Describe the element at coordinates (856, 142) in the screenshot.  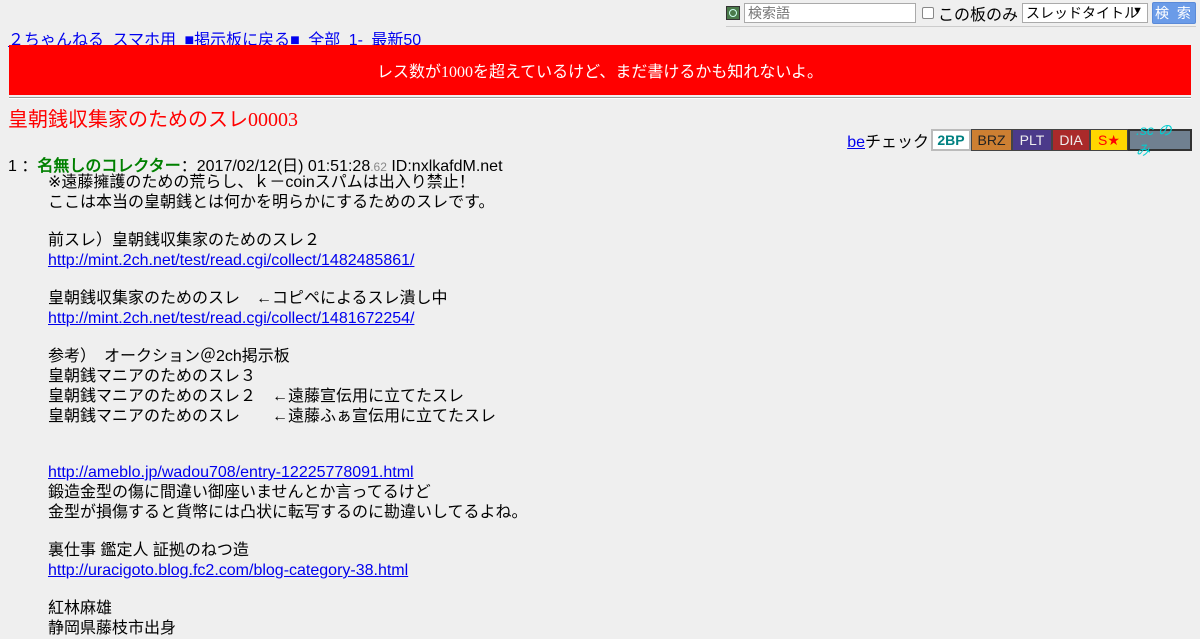
I see `be-link: be` at that location.